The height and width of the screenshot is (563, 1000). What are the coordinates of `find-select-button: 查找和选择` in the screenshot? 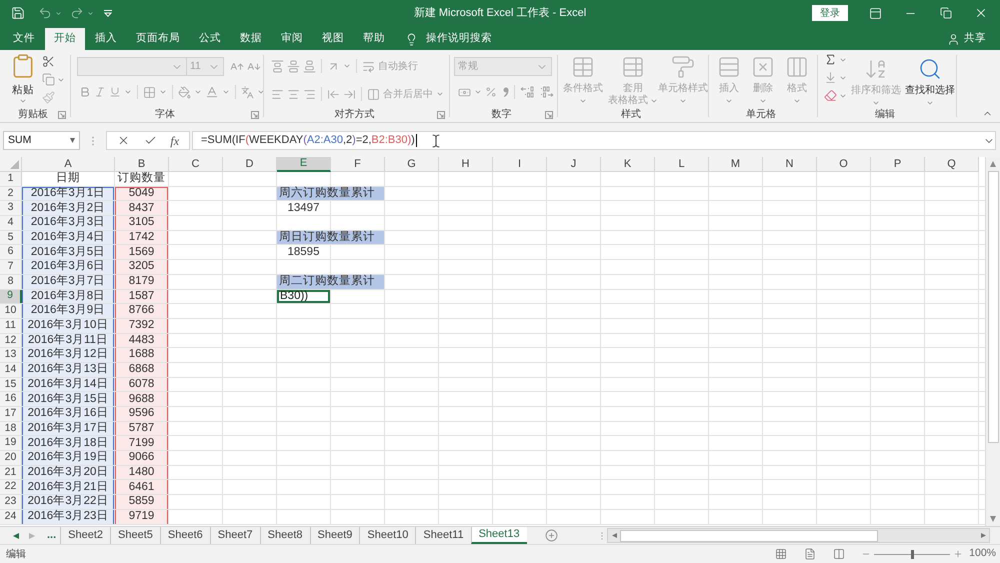 It's located at (930, 80).